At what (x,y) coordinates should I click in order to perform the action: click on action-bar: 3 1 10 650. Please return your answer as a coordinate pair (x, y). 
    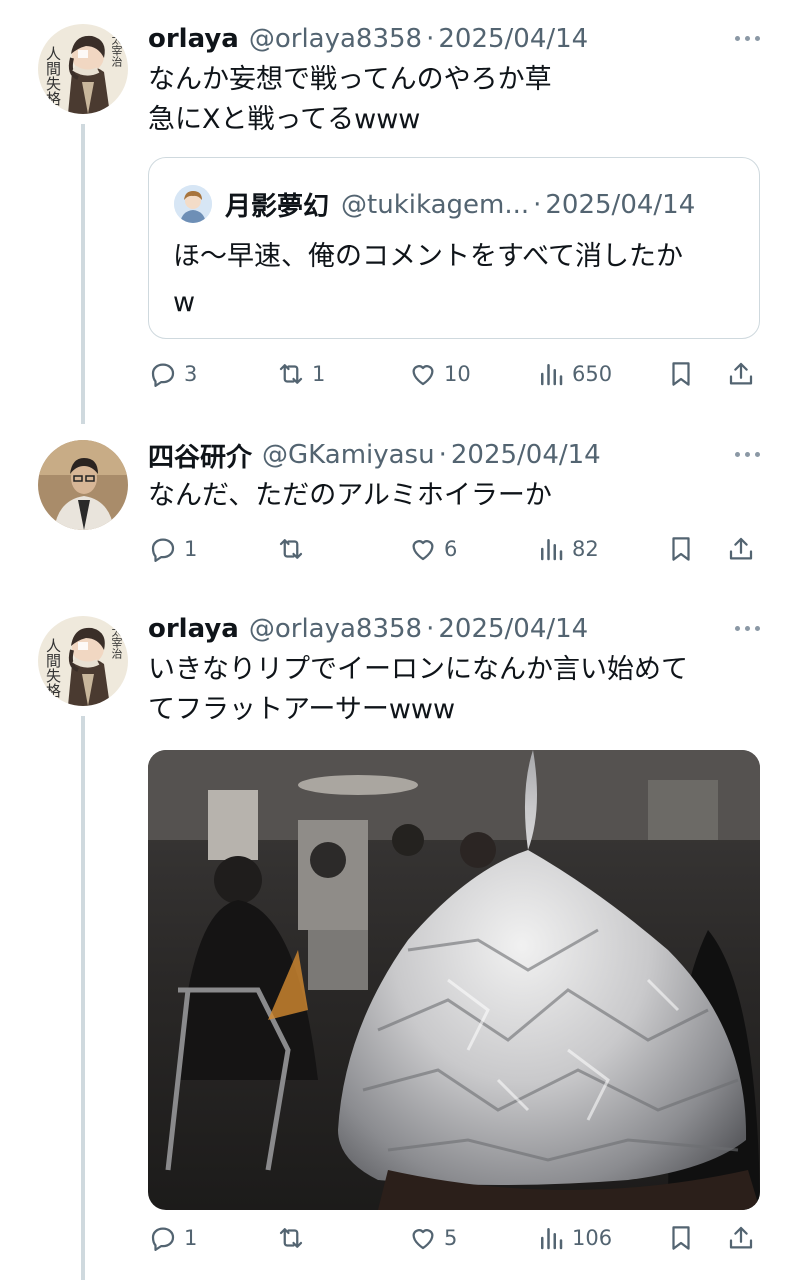
    Looking at the image, I should click on (458, 374).